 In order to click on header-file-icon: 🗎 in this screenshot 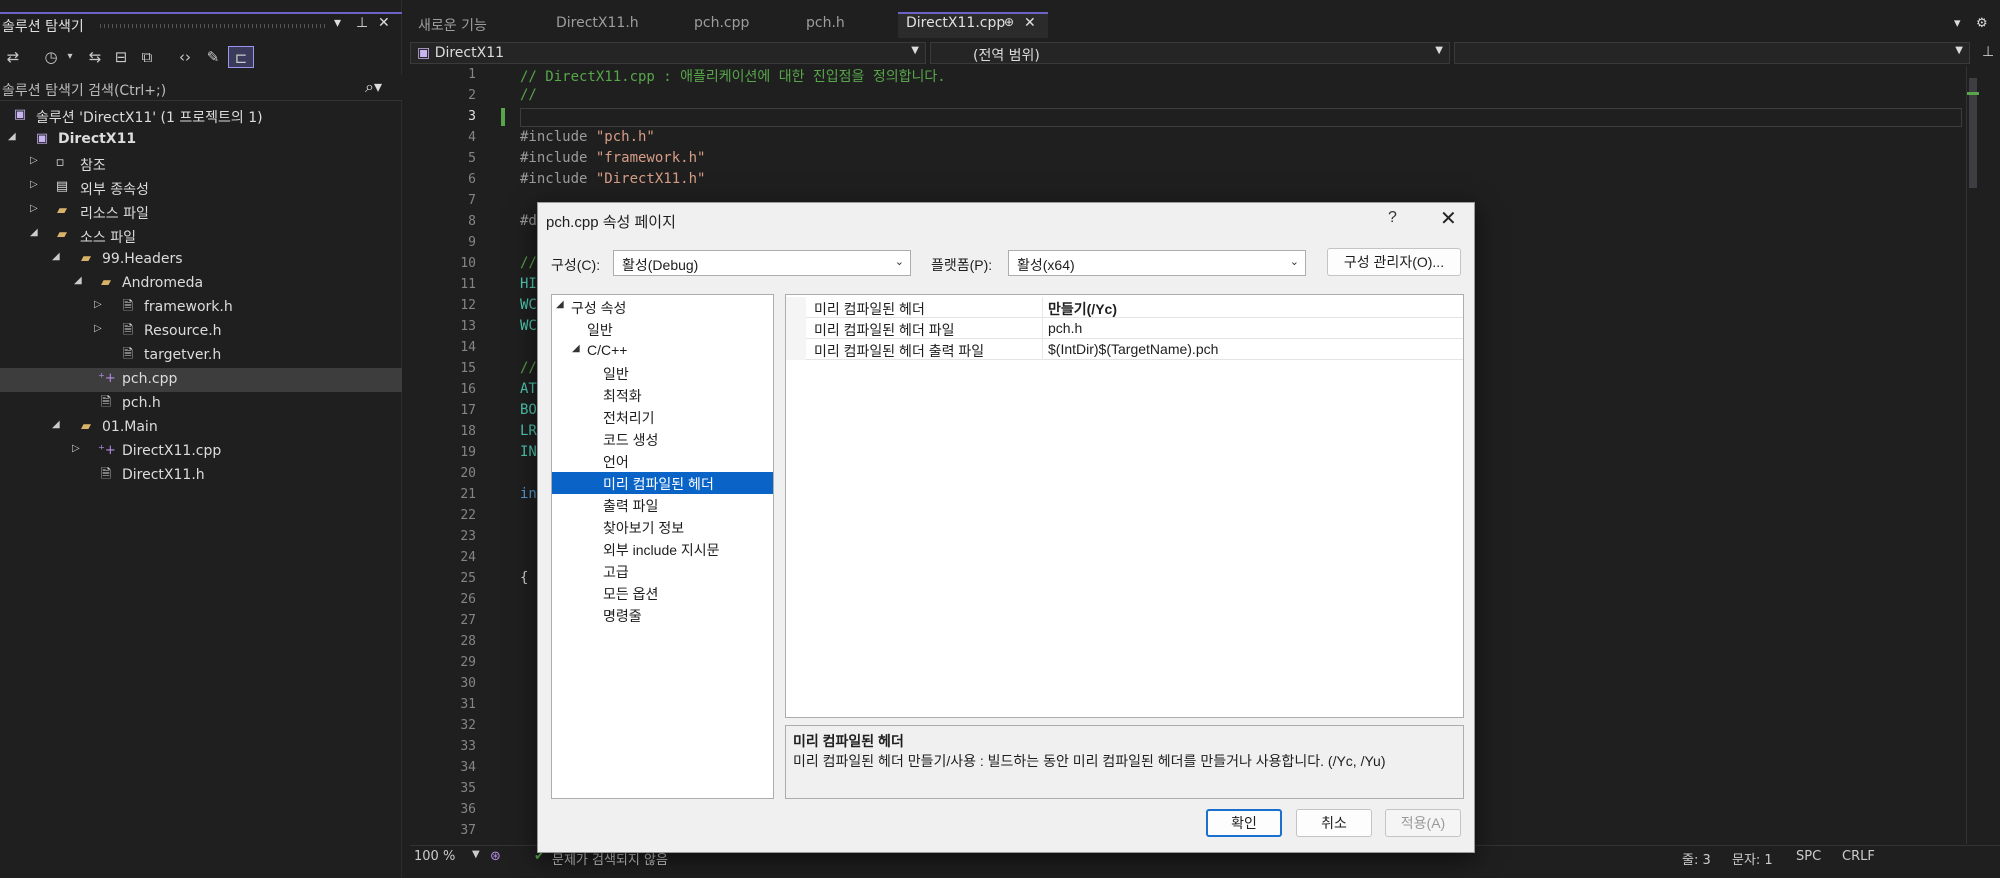, I will do `click(128, 354)`.